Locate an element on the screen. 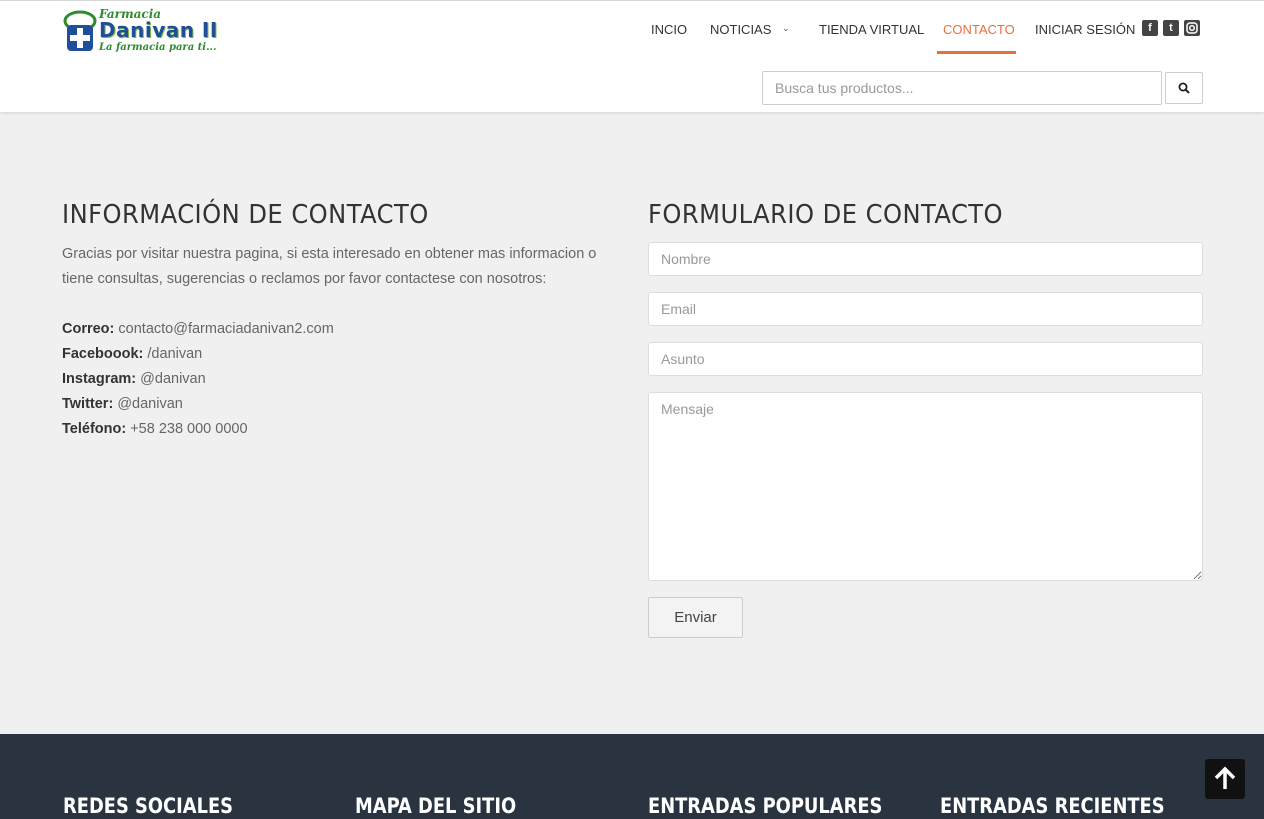 The height and width of the screenshot is (819, 1264). contact-label: Teléfono: is located at coordinates (94, 429).